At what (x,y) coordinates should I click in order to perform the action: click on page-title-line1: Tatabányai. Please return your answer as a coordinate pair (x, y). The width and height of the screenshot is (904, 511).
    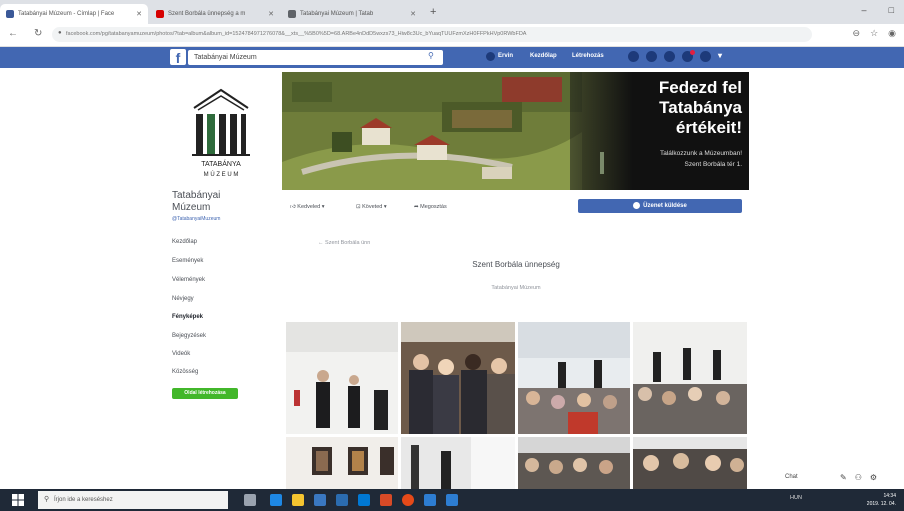
    Looking at the image, I should click on (196, 195).